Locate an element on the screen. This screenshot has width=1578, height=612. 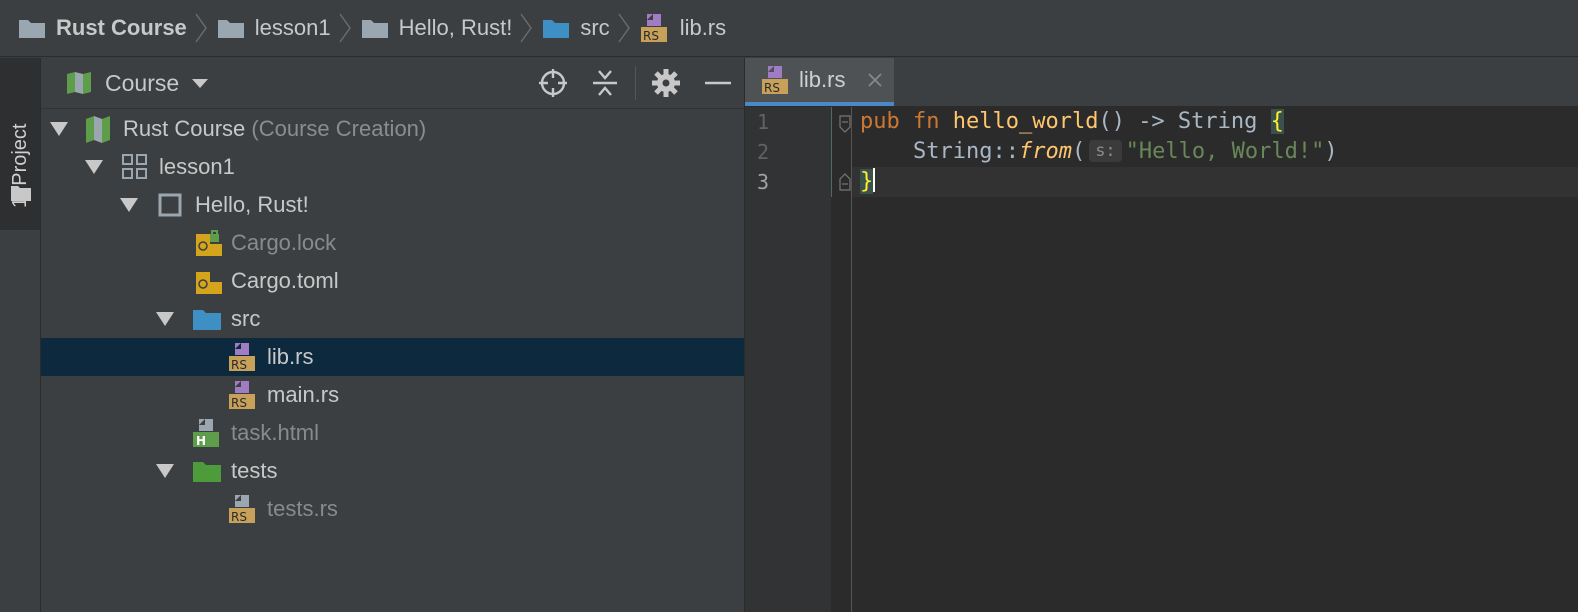
tree-item-lesson1: lesson1 is located at coordinates (392, 167).